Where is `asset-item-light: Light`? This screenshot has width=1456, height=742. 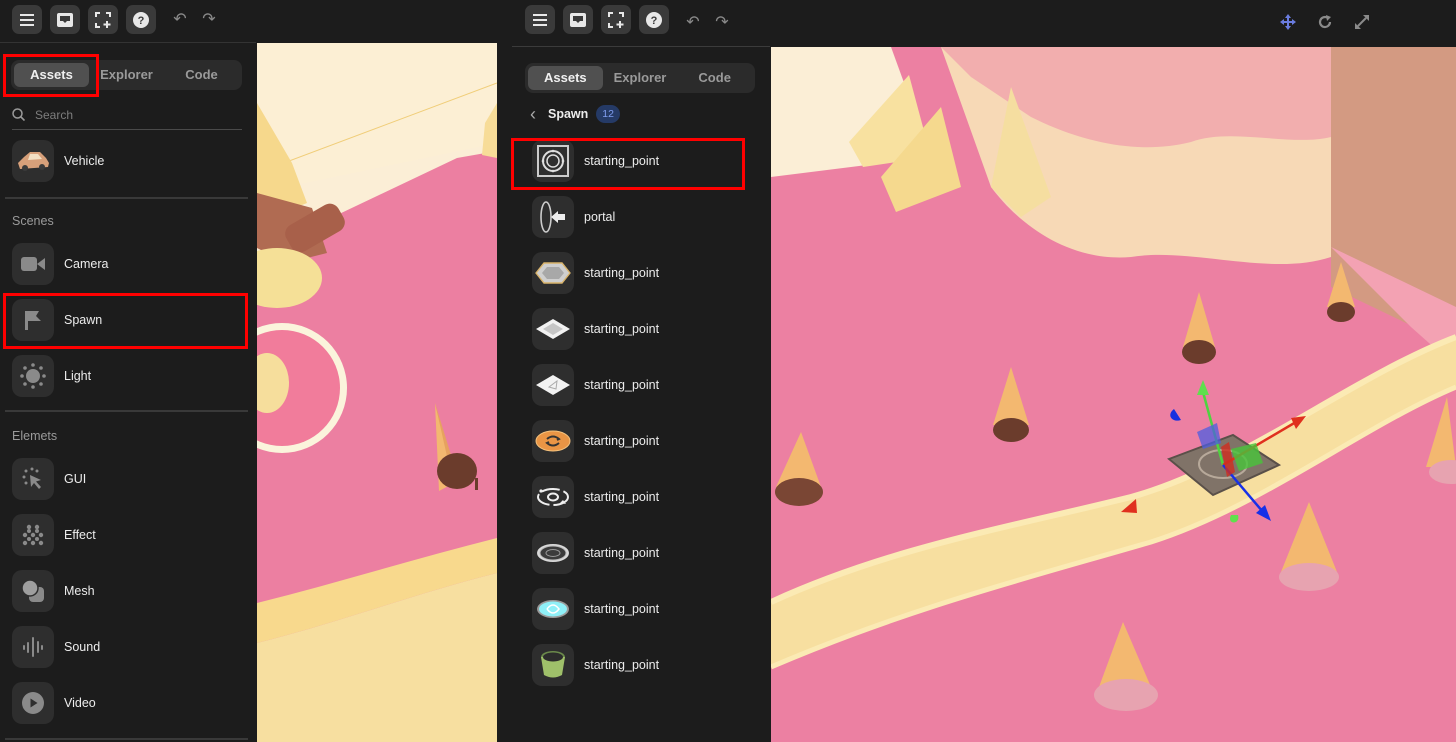 asset-item-light: Light is located at coordinates (128, 376).